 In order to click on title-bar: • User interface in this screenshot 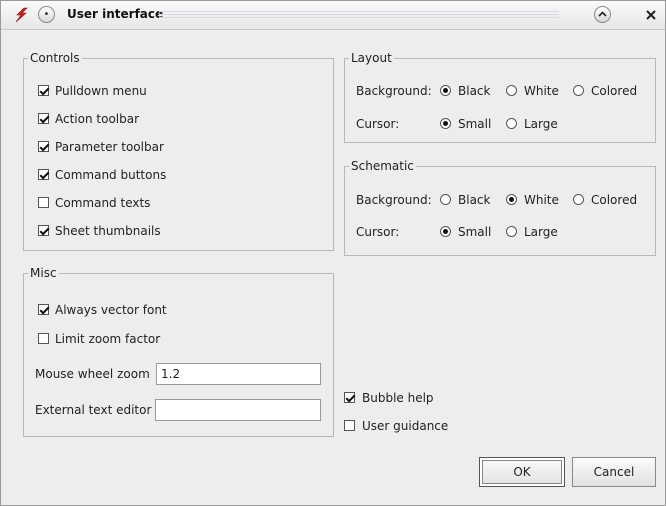, I will do `click(333, 15)`.